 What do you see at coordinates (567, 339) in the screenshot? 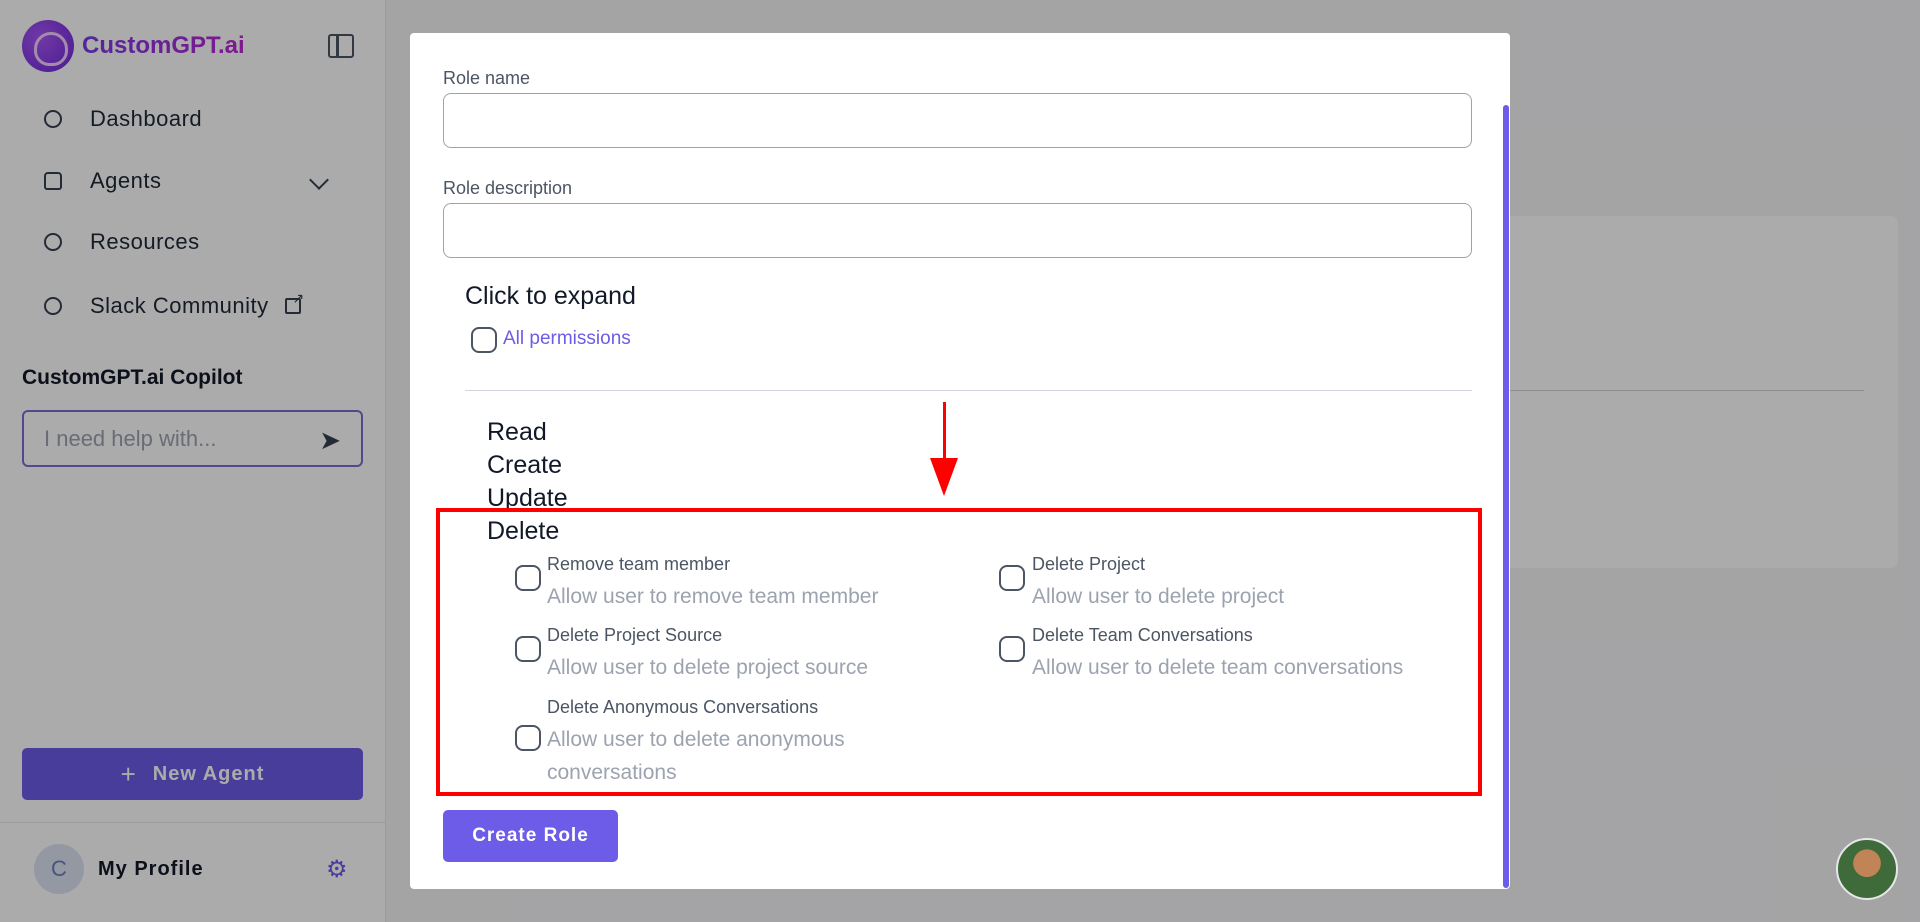
I see `all-permissions-label: All permissions` at bounding box center [567, 339].